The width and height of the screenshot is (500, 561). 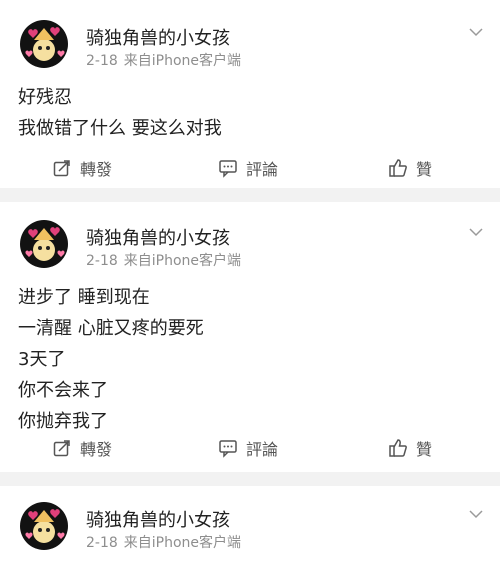 What do you see at coordinates (120, 128) in the screenshot?
I see `content-line: 我做错了什么 要这么对我` at bounding box center [120, 128].